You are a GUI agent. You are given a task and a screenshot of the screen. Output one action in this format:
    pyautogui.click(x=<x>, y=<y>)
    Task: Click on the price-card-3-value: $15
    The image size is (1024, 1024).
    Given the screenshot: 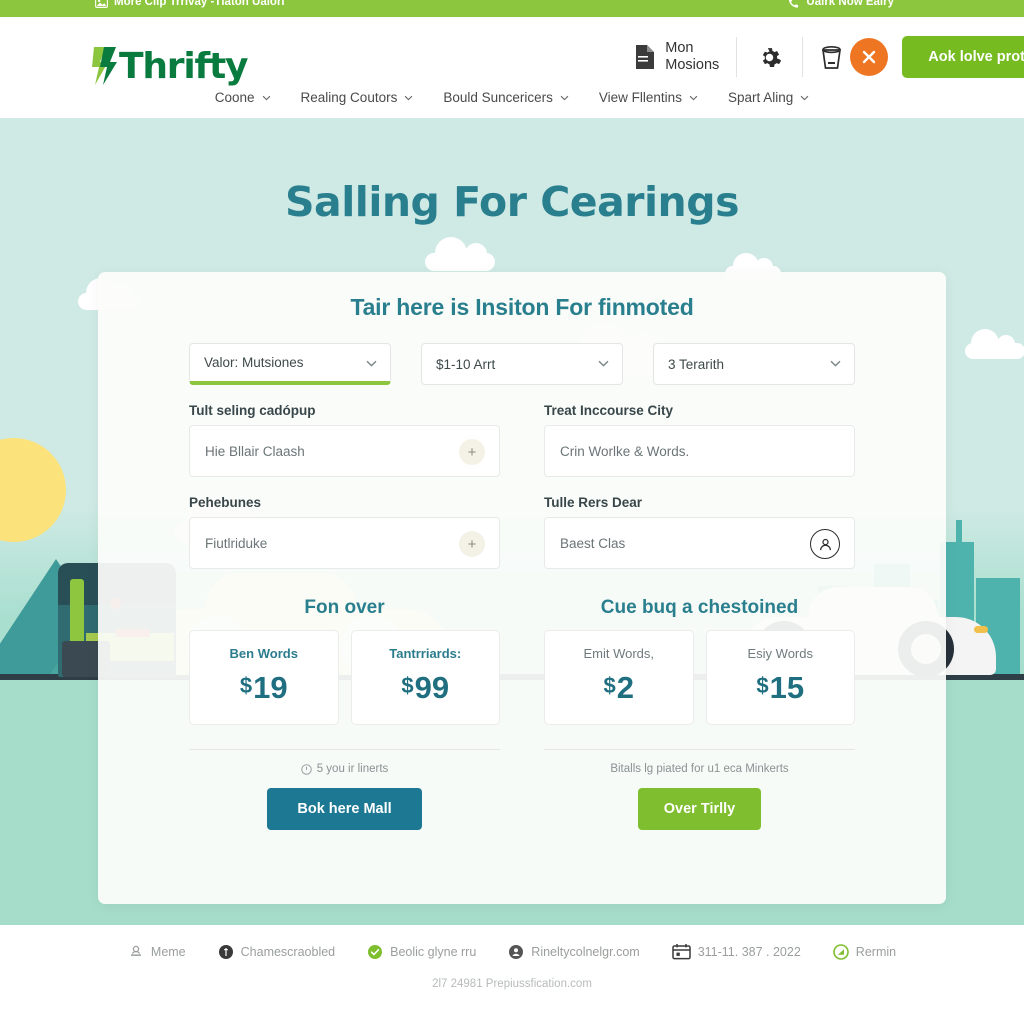 What is the action you would take?
    pyautogui.click(x=781, y=688)
    